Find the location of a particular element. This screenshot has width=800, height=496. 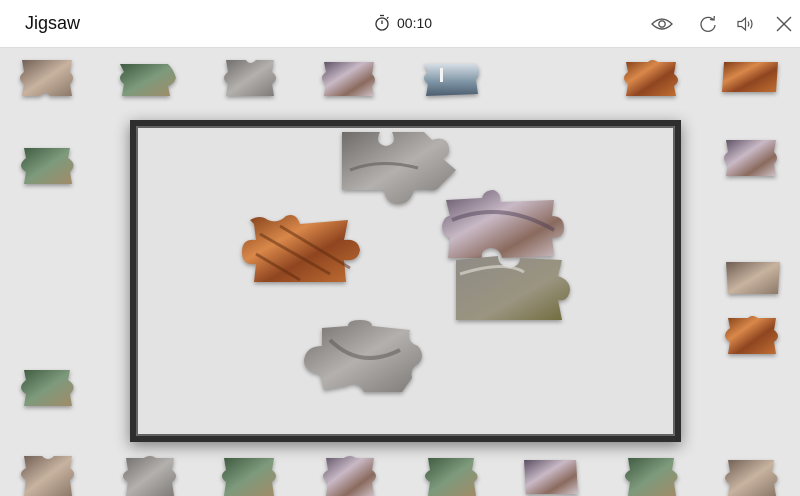

app-title: Jigsaw is located at coordinates (53, 23).